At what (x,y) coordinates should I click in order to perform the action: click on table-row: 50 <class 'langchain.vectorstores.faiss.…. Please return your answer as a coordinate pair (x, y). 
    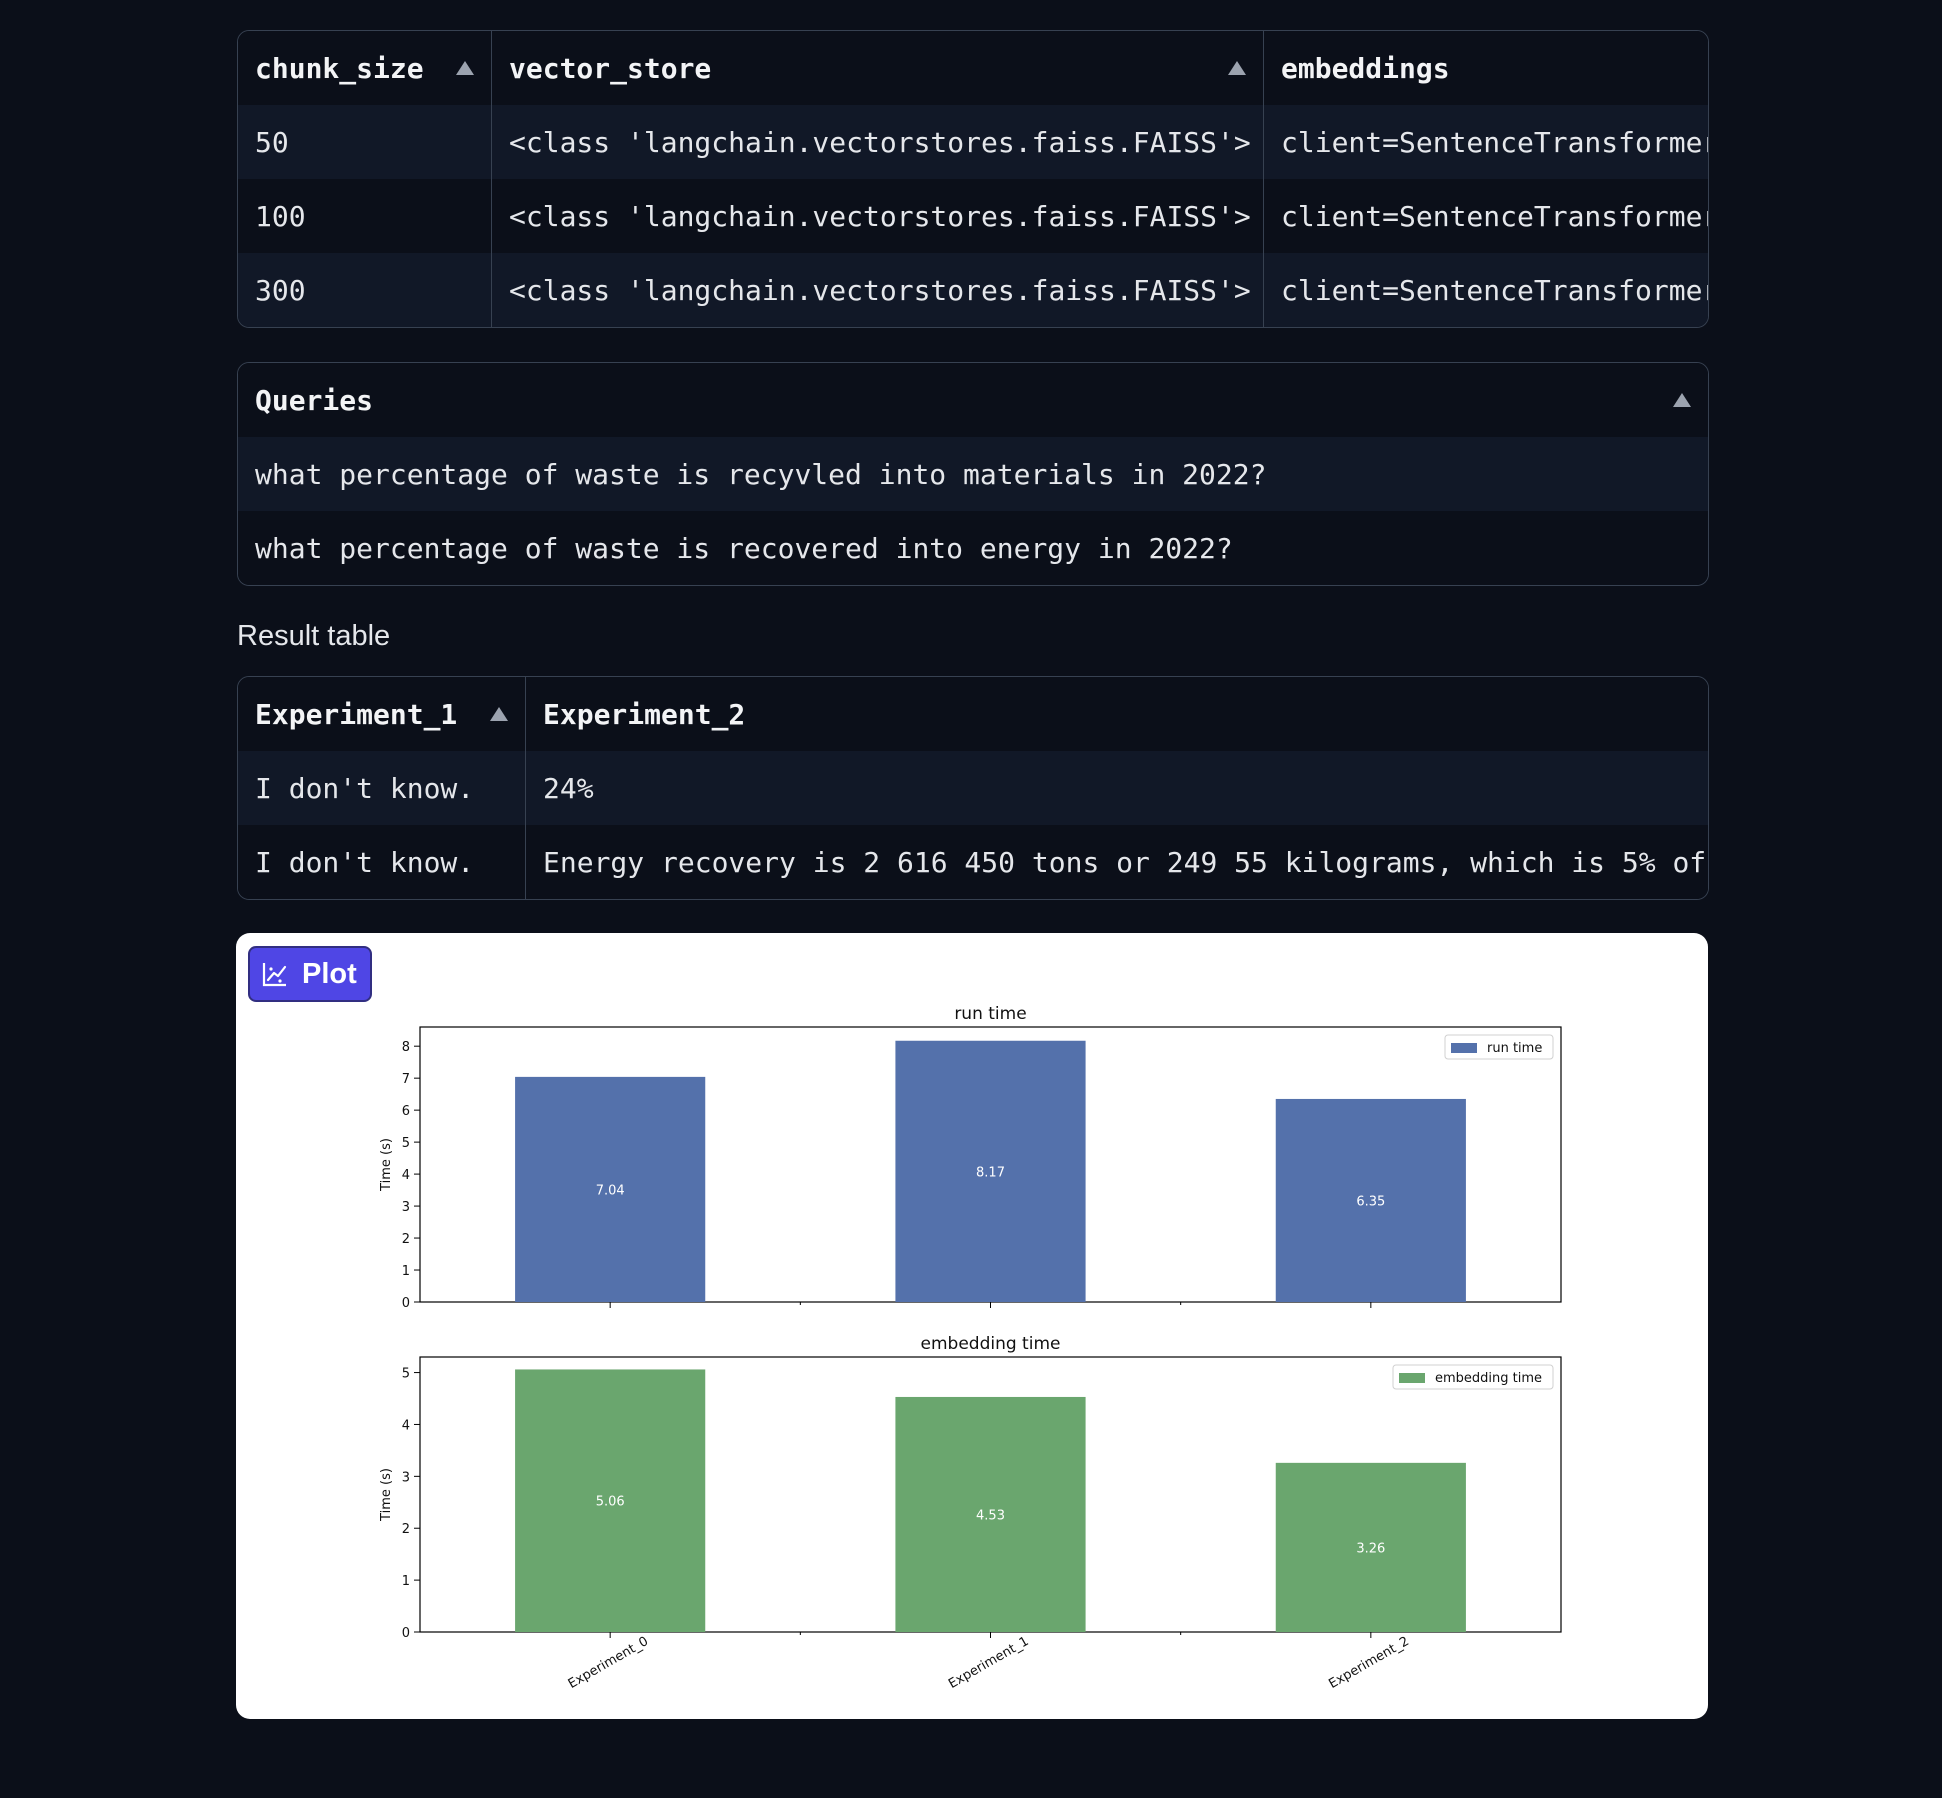
    Looking at the image, I should click on (973, 142).